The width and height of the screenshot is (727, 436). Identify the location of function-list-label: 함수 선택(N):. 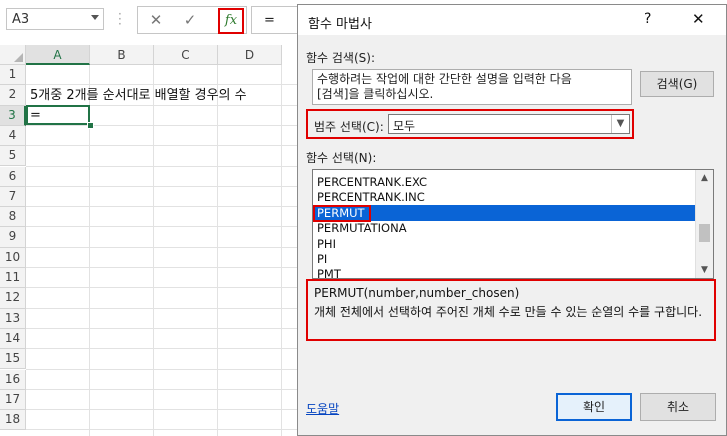
(341, 158).